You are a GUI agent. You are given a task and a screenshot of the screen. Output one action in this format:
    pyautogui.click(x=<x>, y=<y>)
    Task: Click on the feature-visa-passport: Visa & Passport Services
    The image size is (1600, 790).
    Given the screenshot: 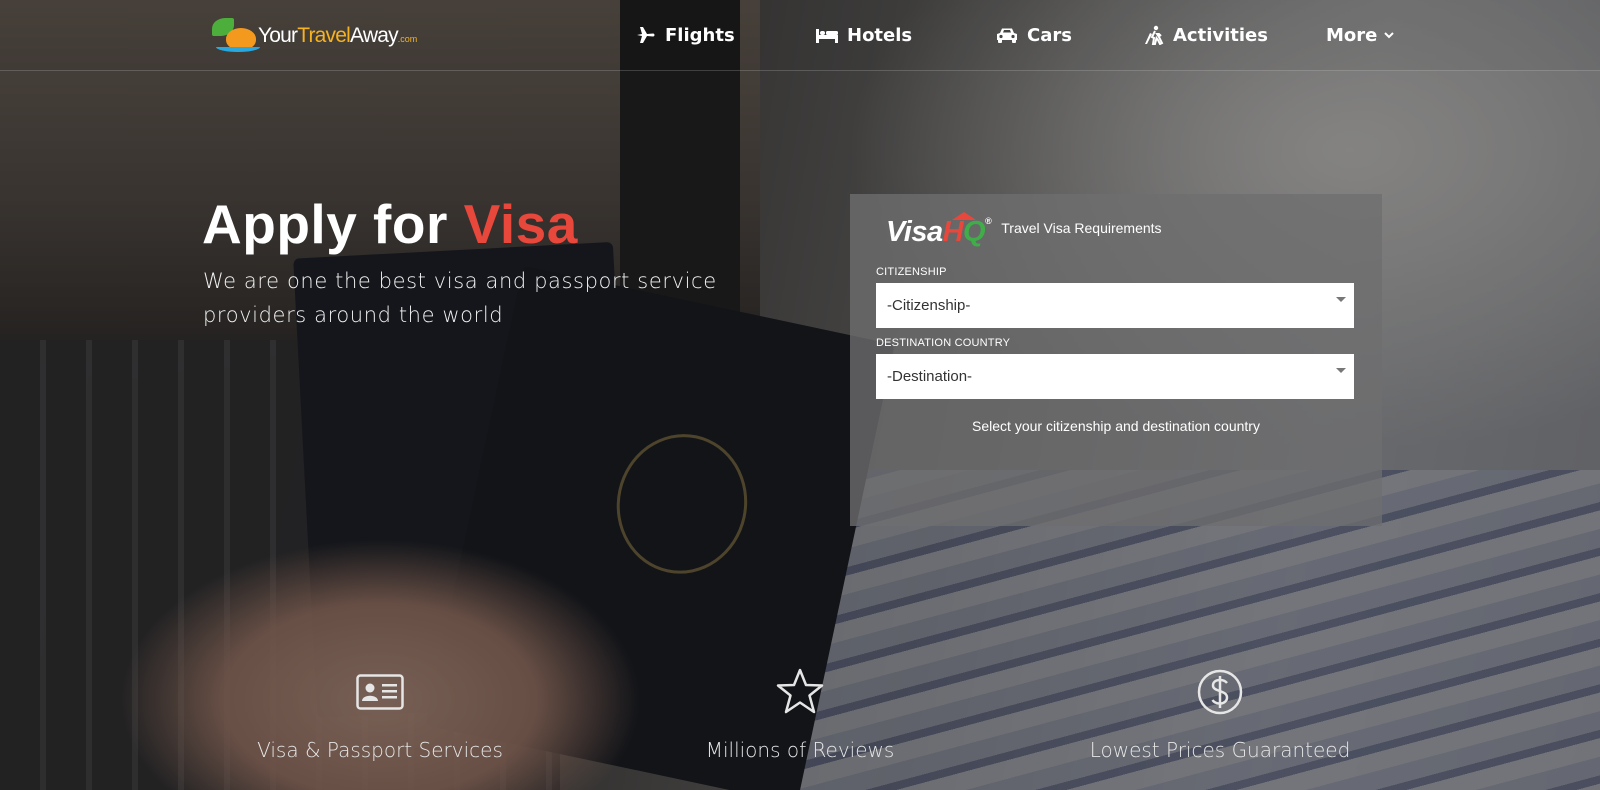 What is the action you would take?
    pyautogui.click(x=380, y=714)
    